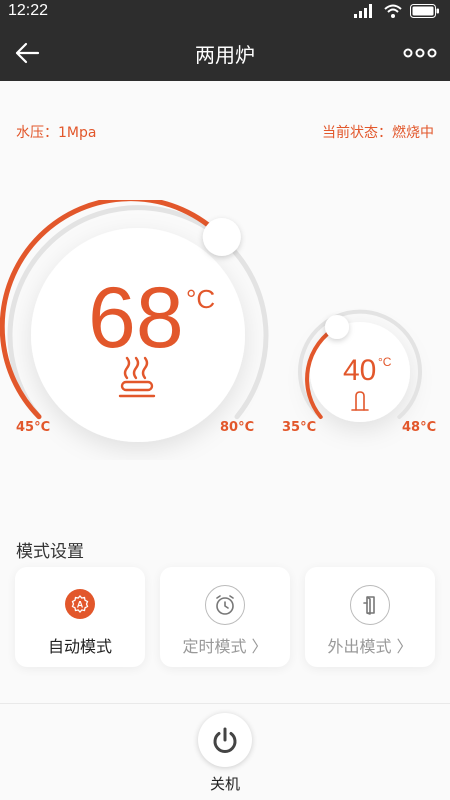  What do you see at coordinates (50, 552) in the screenshot?
I see `mode-section-title: 模式设置` at bounding box center [50, 552].